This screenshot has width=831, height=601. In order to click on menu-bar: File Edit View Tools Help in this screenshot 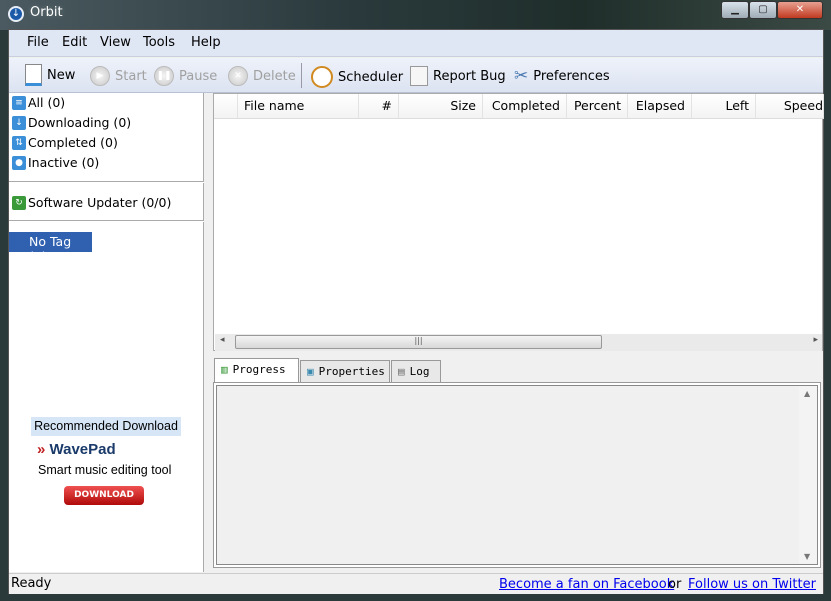, I will do `click(416, 43)`.